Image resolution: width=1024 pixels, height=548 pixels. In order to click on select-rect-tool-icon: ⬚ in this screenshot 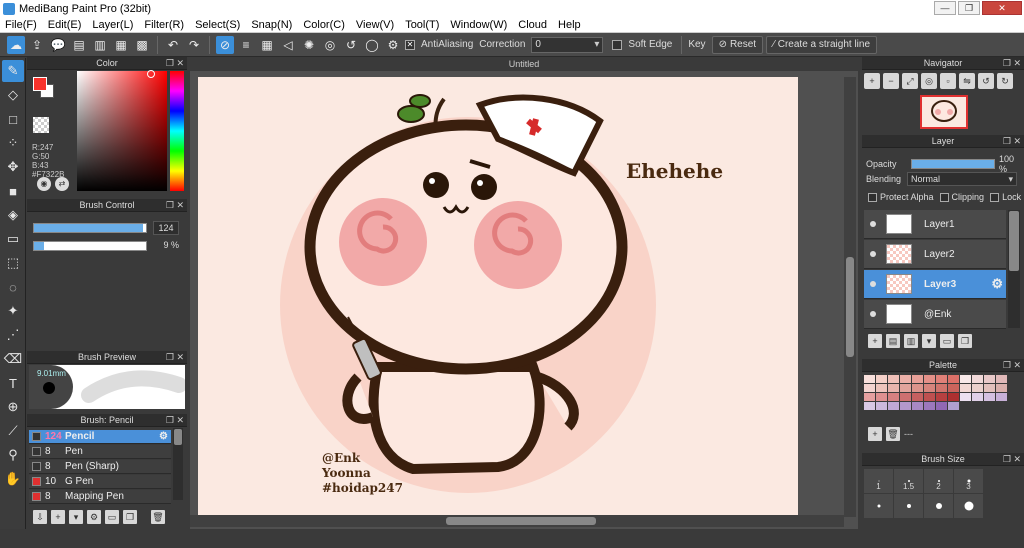, I will do `click(13, 263)`.